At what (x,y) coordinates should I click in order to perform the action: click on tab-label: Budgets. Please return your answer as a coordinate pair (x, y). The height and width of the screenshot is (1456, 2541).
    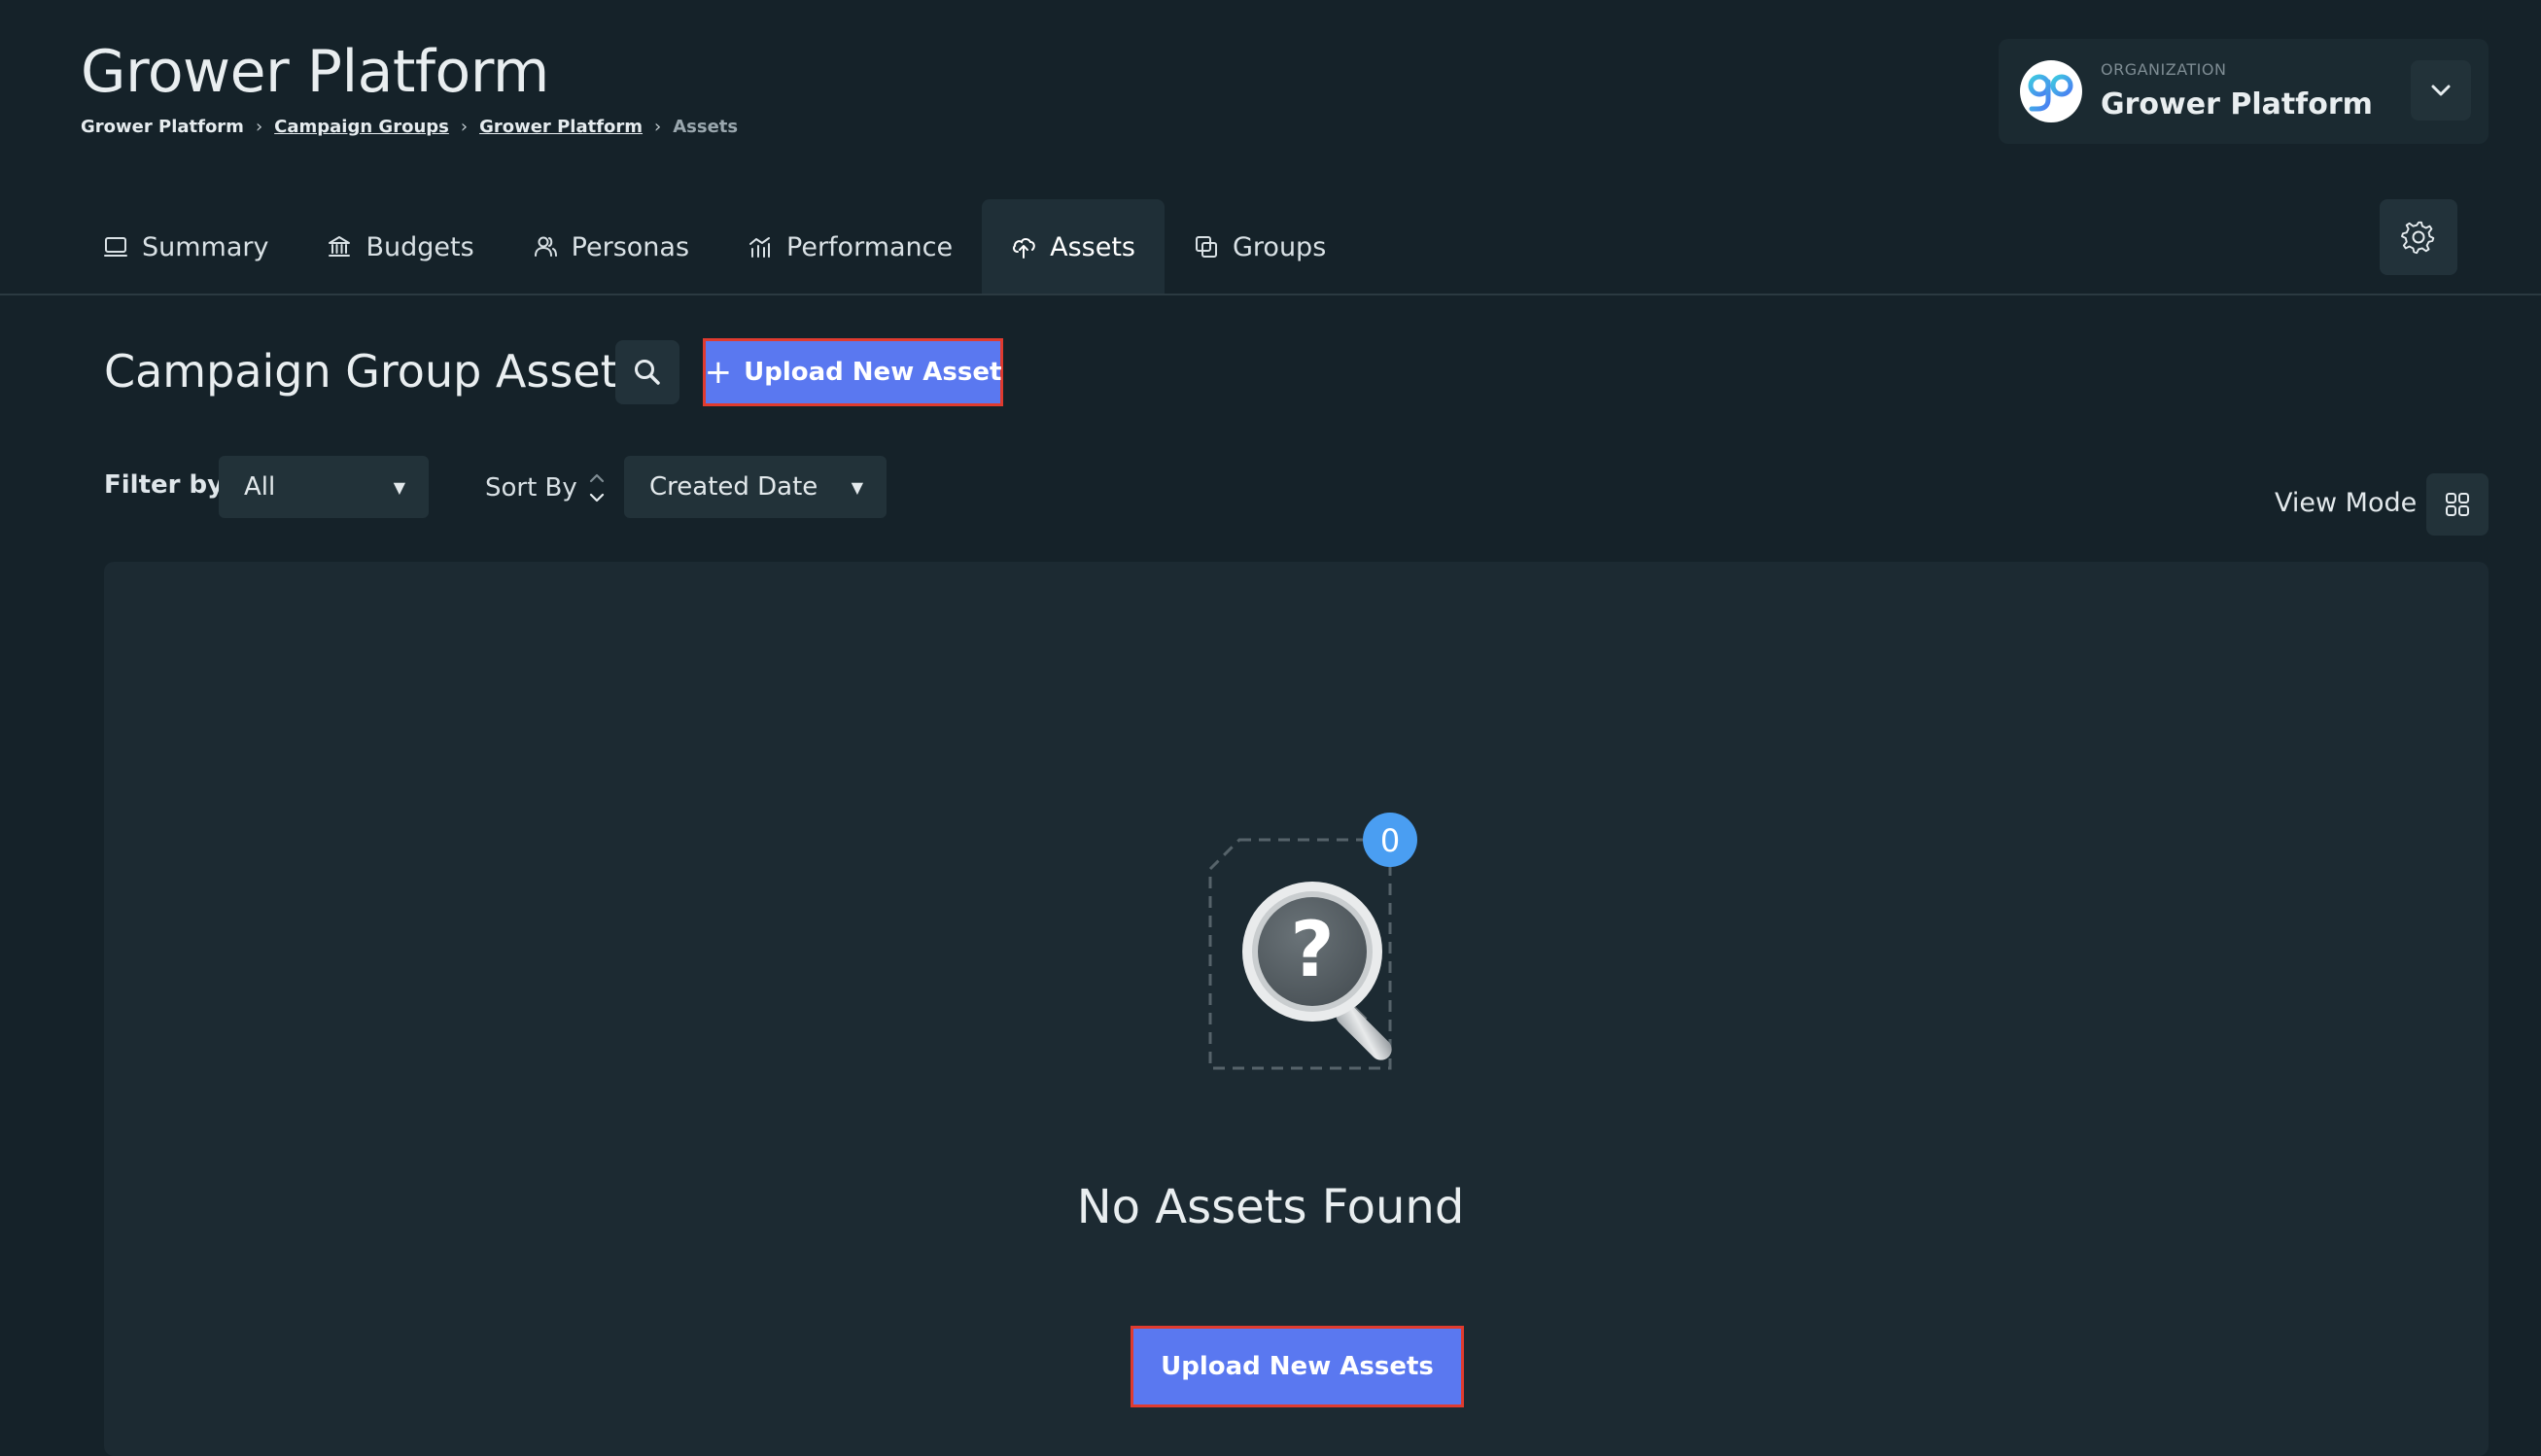
    Looking at the image, I should click on (419, 246).